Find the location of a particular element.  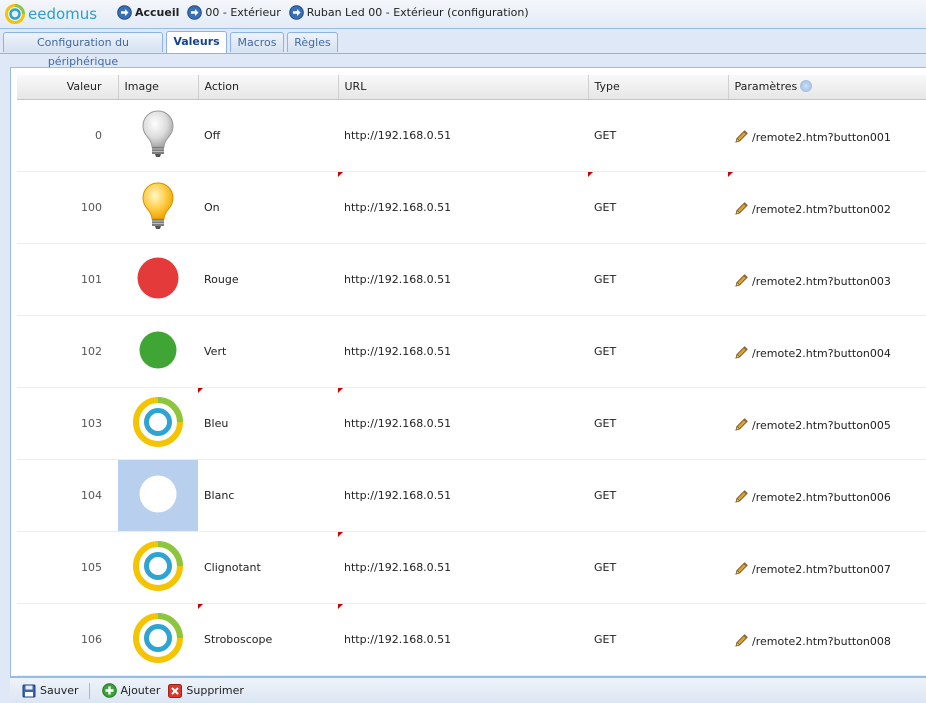

column-header-action: Action is located at coordinates (268, 87).